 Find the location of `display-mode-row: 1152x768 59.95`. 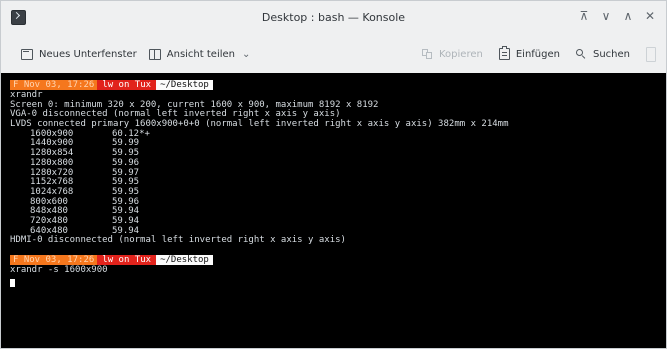

display-mode-row: 1152x768 59.95 is located at coordinates (335, 182).